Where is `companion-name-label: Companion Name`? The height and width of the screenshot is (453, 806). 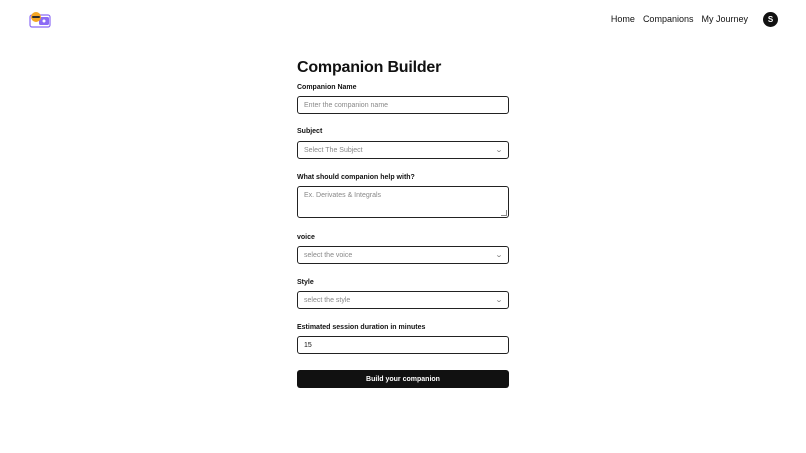
companion-name-label: Companion Name is located at coordinates (327, 87).